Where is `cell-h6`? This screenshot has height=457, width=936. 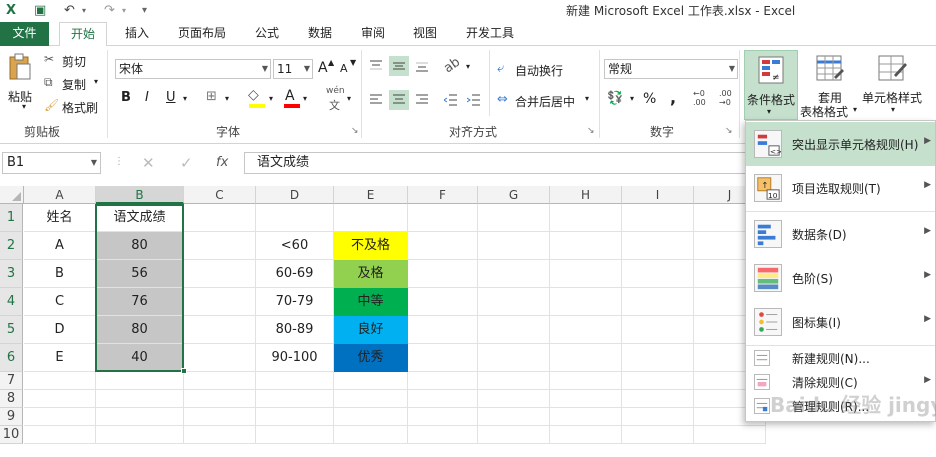 cell-h6 is located at coordinates (586, 358).